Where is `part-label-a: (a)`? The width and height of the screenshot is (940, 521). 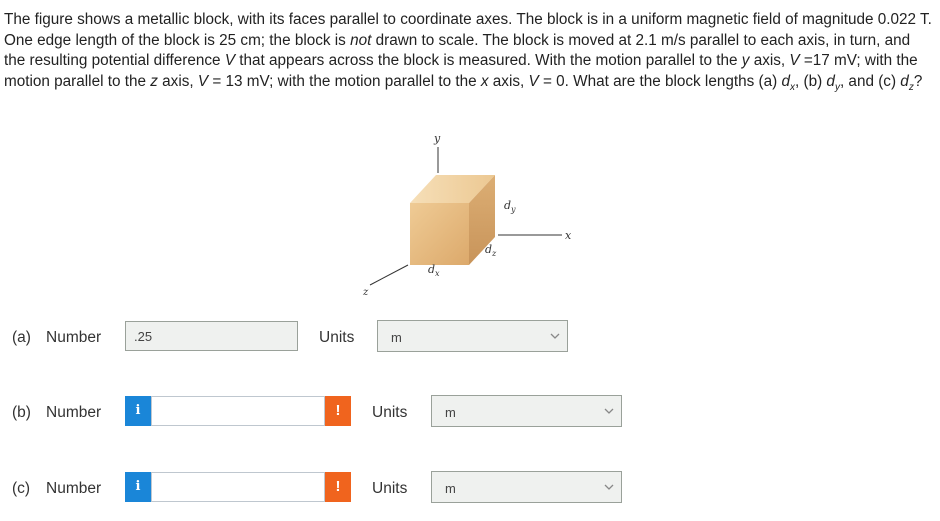
part-label-a: (a) is located at coordinates (21, 337).